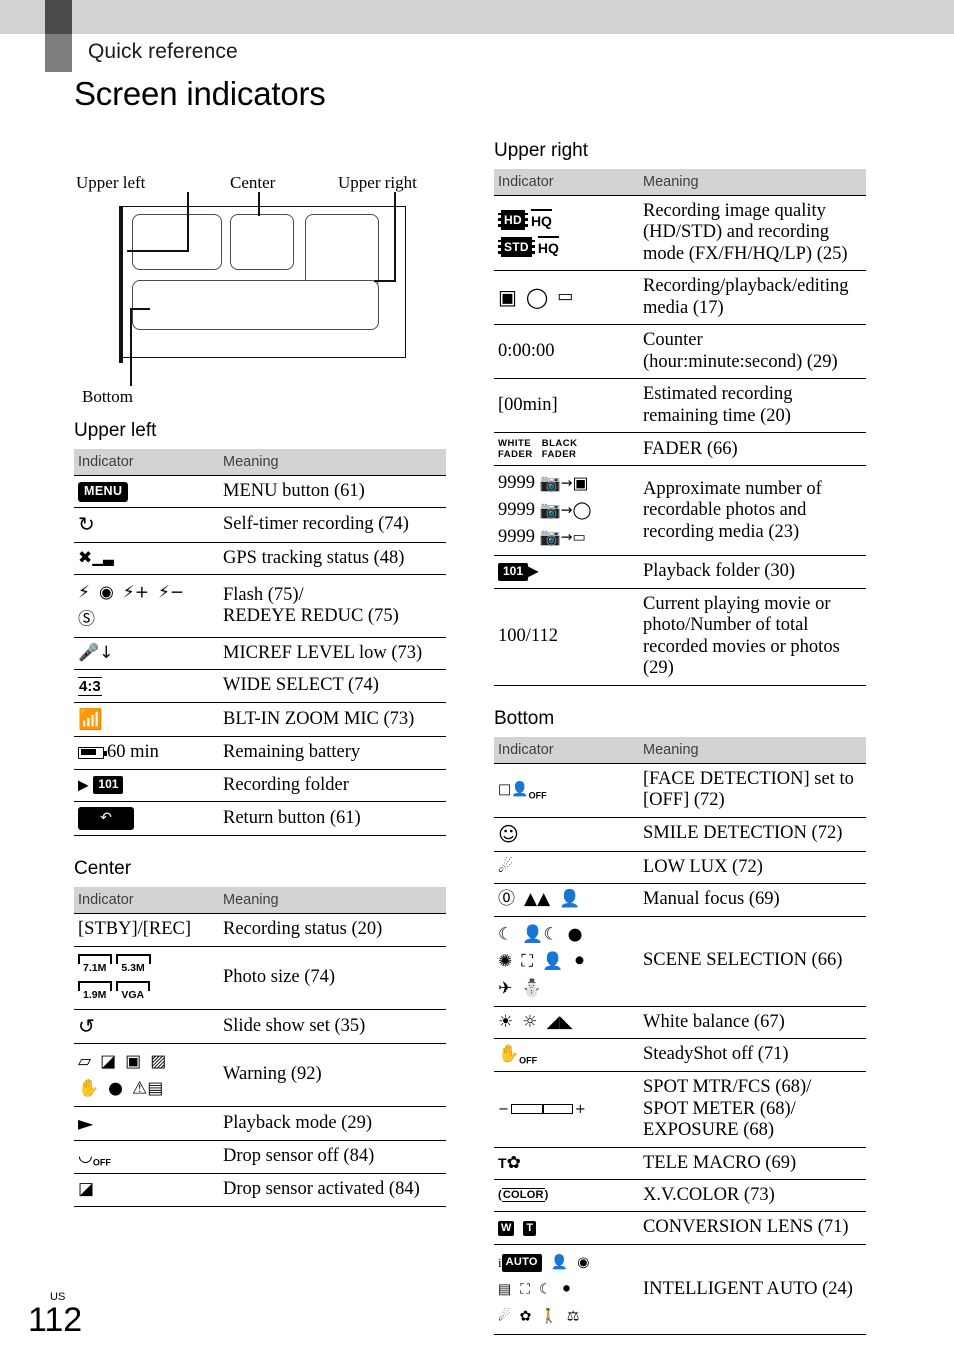 Image resolution: width=954 pixels, height=1357 pixels. I want to click on page-number: 112, so click(55, 1320).